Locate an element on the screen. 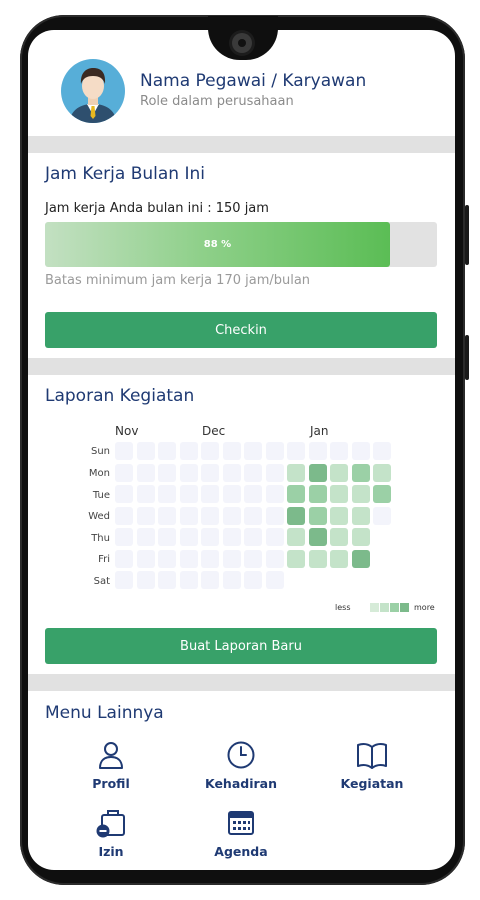 The width and height of the screenshot is (480, 900). activity-report-title: Laporan Kegiatan is located at coordinates (120, 396).